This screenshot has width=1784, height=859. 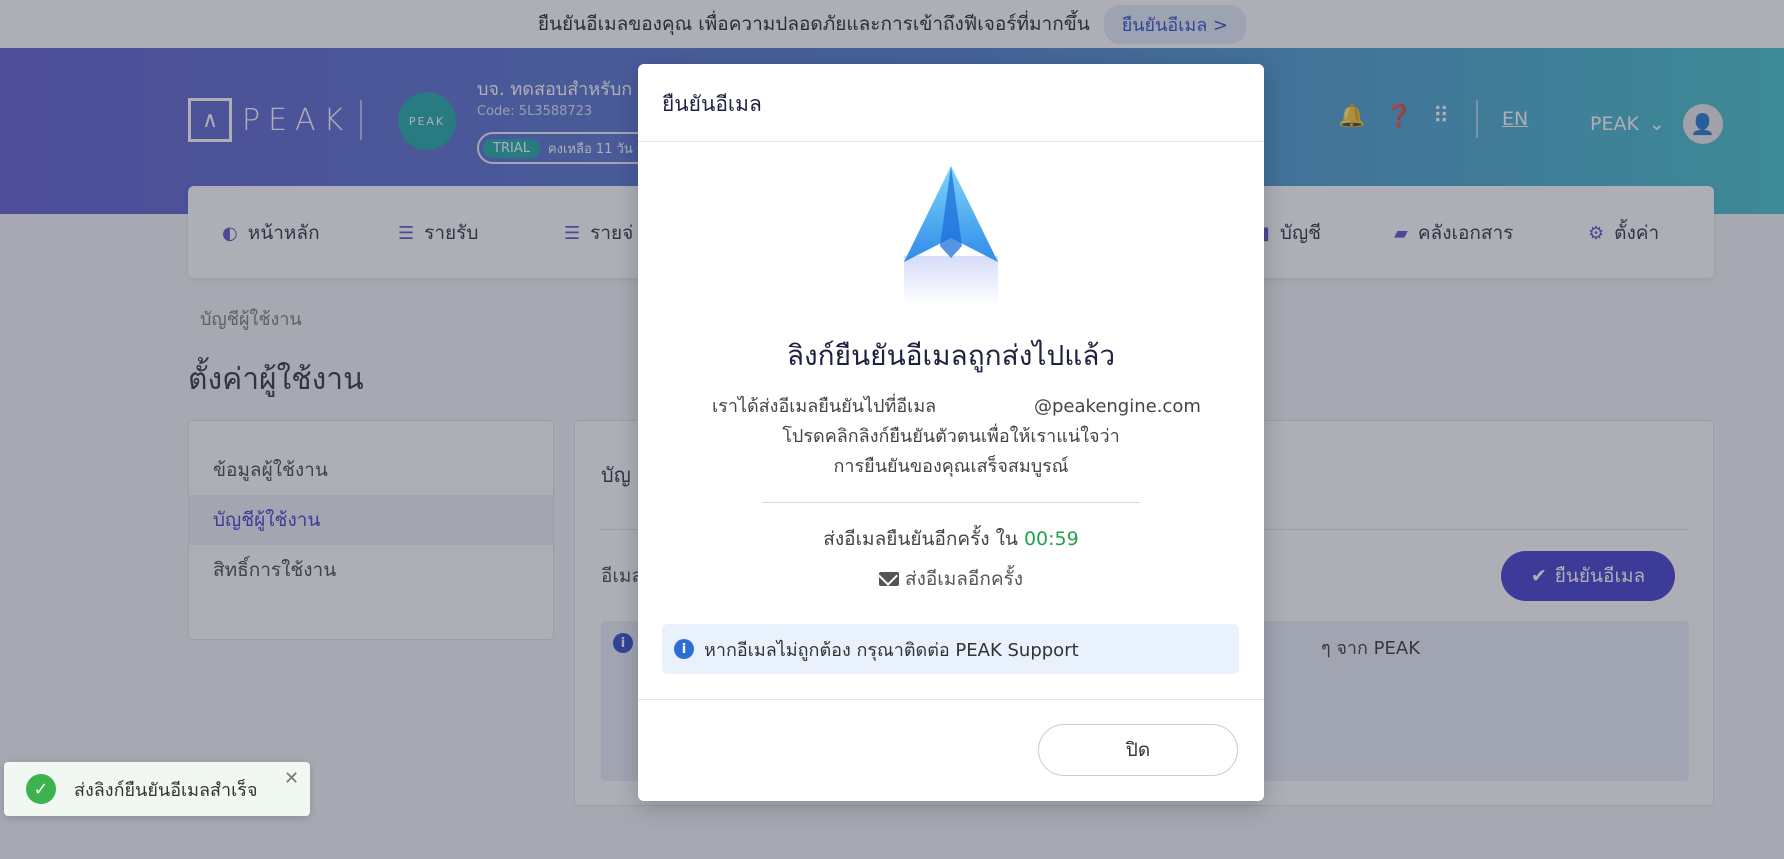 I want to click on success-toast: ✓ ส่งลิงก์ยืนยันอีเมลสำเร็จ ✕, so click(x=157, y=789).